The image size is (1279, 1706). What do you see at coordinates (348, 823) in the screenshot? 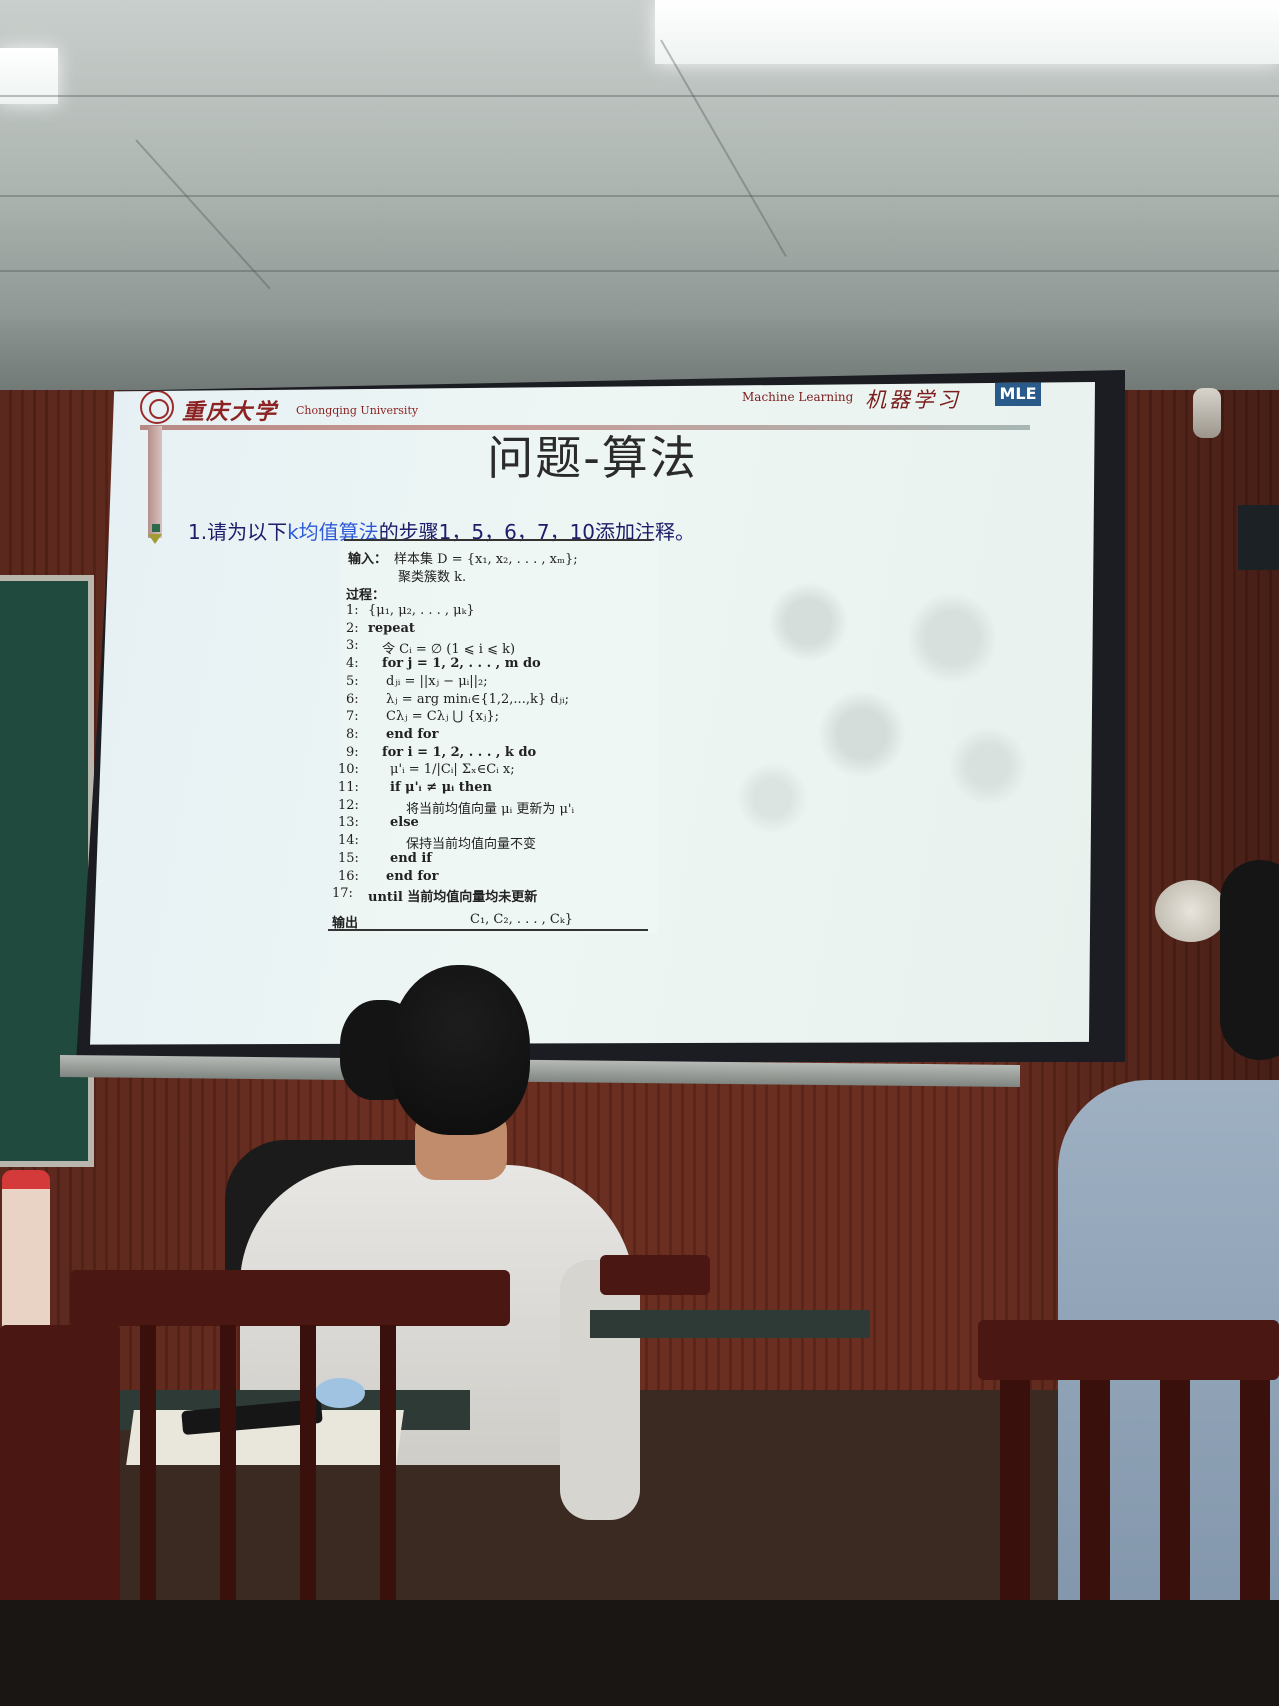
I see `algo-step-number: 13:` at bounding box center [348, 823].